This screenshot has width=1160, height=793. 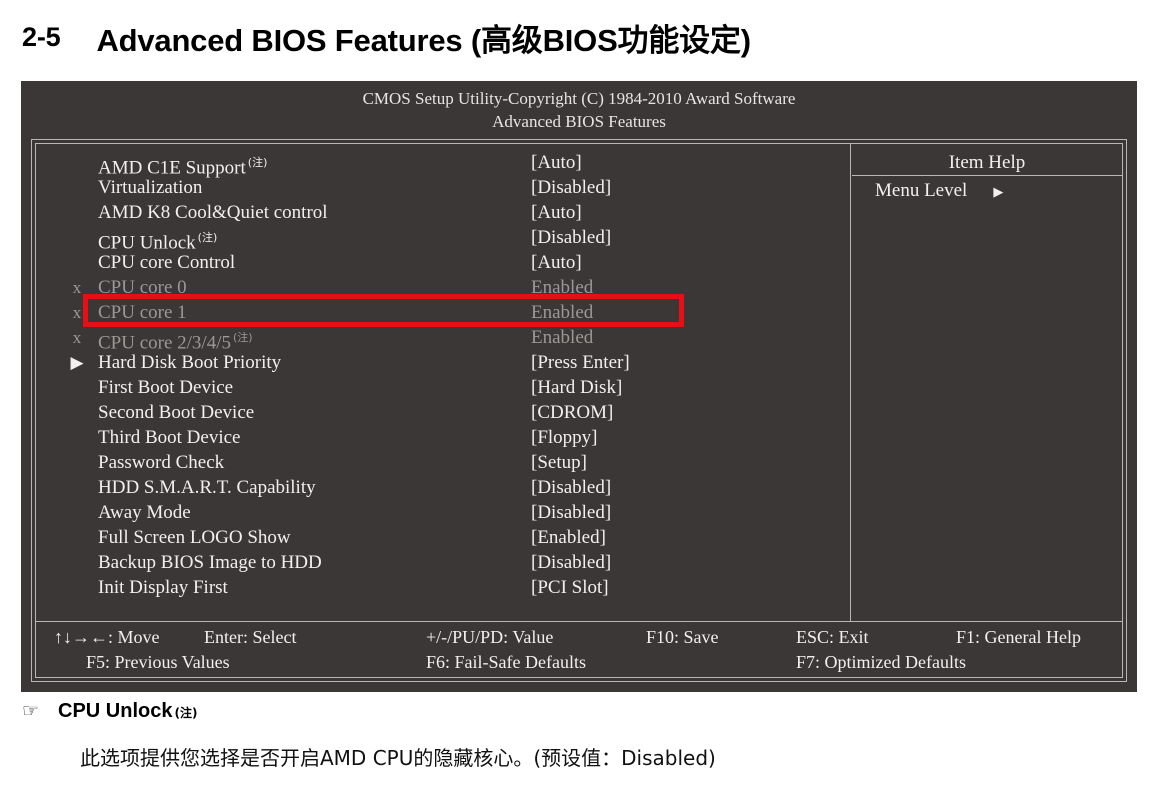 I want to click on bios-setting-row: Second Boot Device [CDROM], so click(x=443, y=412).